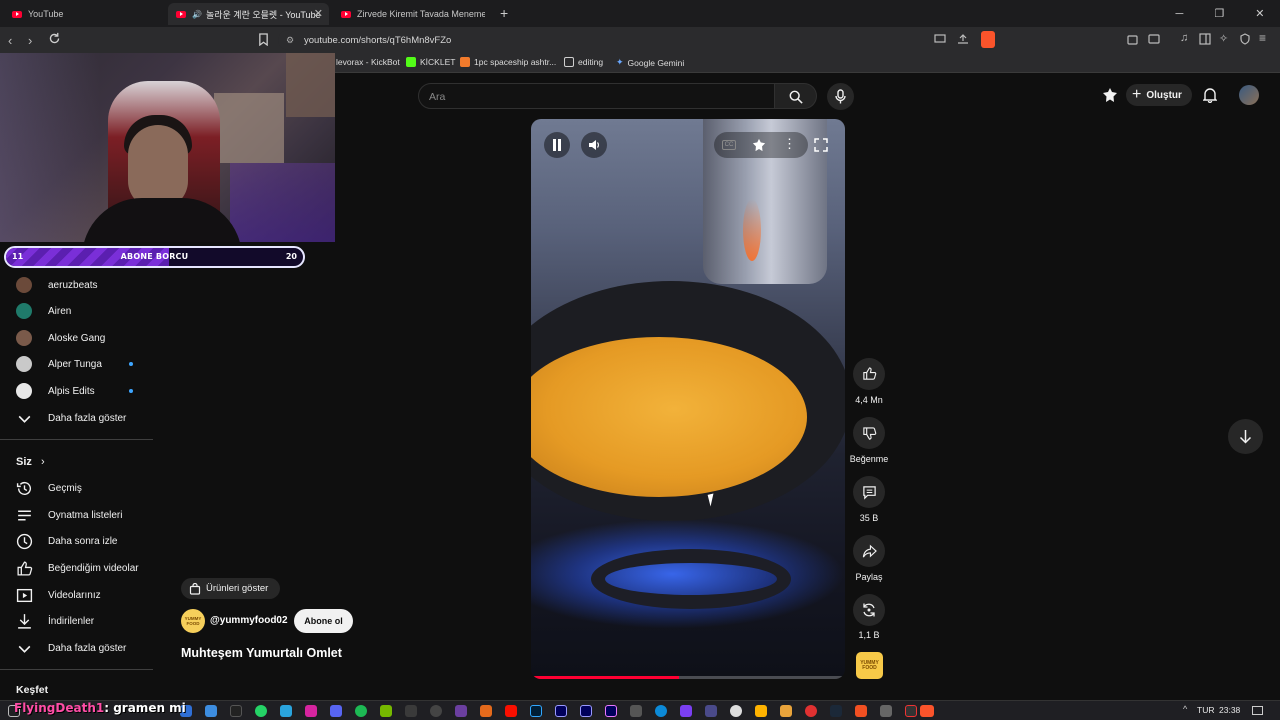 The height and width of the screenshot is (720, 1280). I want to click on sidebar-item-subscription: Aloske Gang, so click(80, 338).